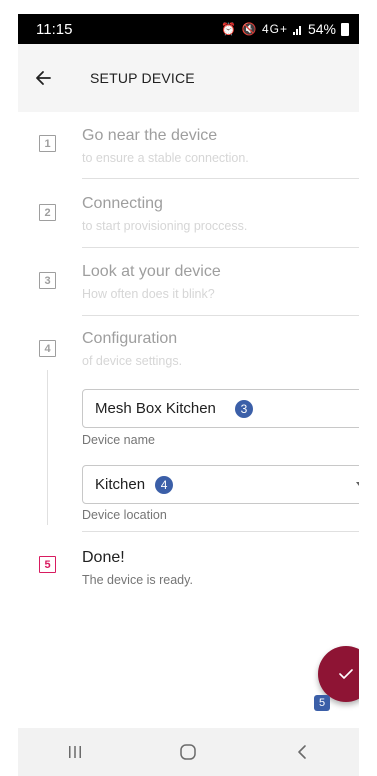 This screenshot has height=776, width=377. I want to click on annotation-badge: 3, so click(244, 408).